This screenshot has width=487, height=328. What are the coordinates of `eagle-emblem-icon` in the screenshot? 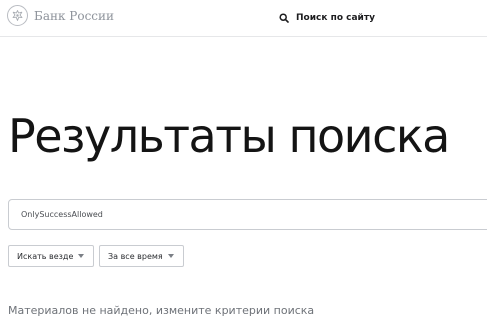 It's located at (17, 15).